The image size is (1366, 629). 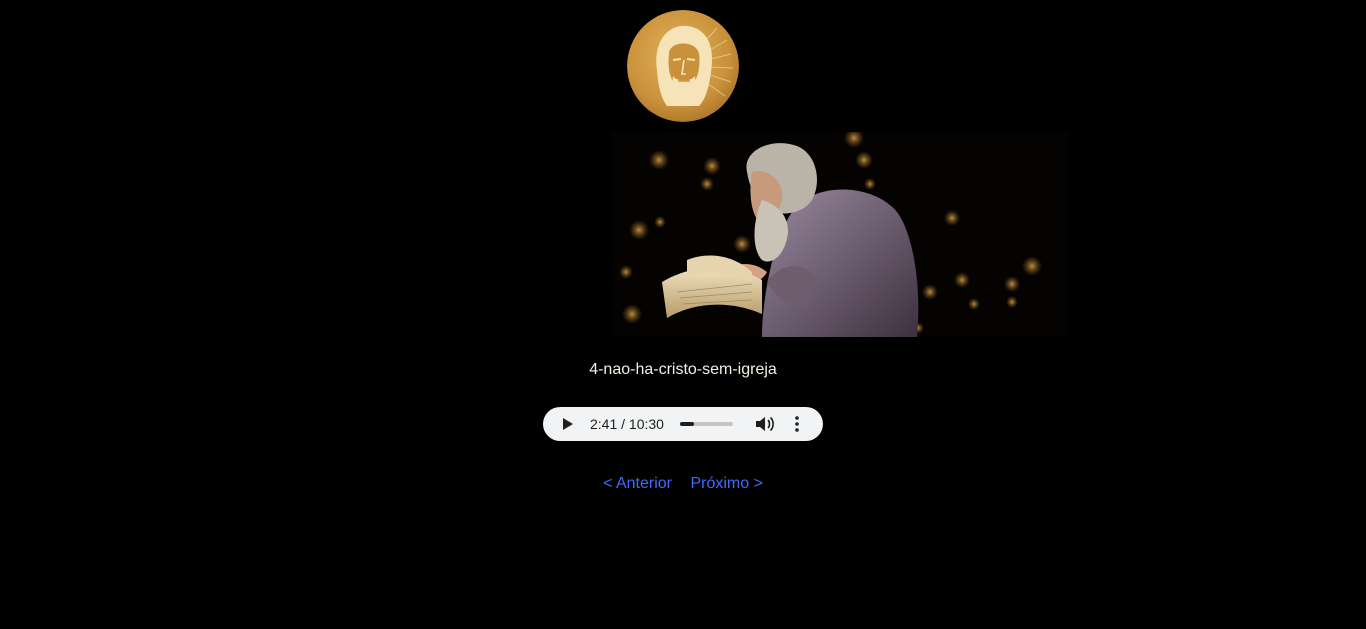 I want to click on logo-christ-icon, so click(x=683, y=66).